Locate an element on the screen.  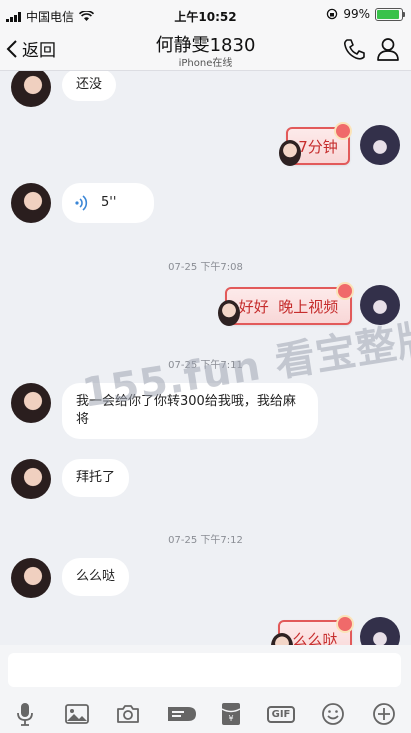
wallet-icon: ¥ is located at coordinates (231, 714).